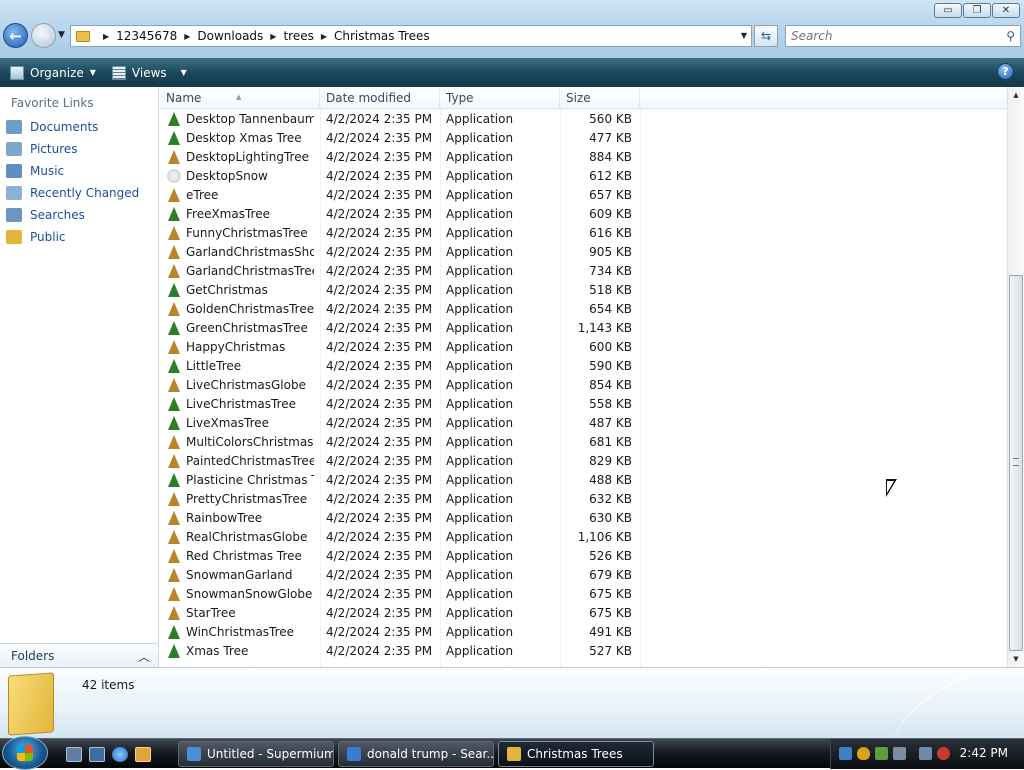 The width and height of the screenshot is (1024, 770). What do you see at coordinates (886, 36) in the screenshot?
I see `search-input` at bounding box center [886, 36].